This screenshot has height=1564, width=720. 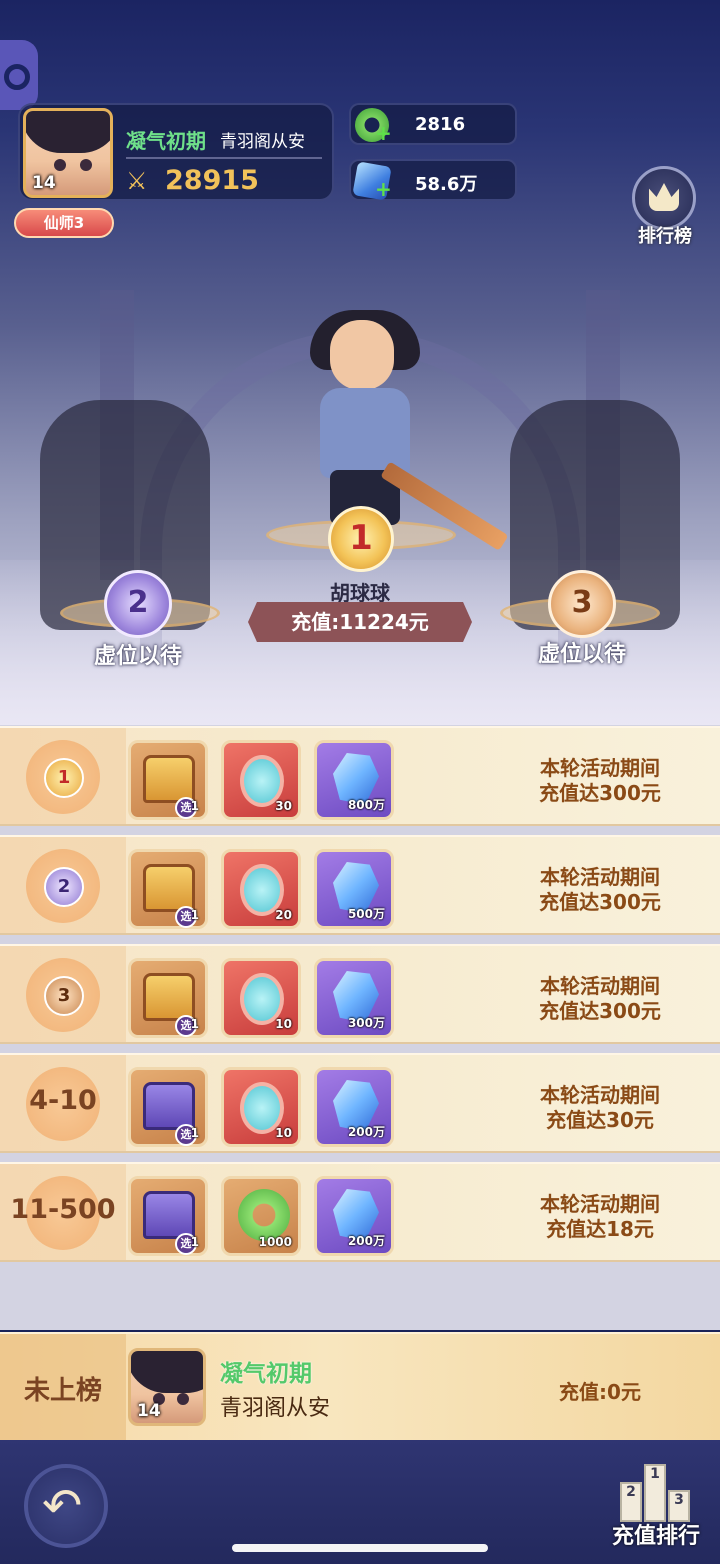 I want to click on rank-cell: 11-500, so click(x=63, y=1212).